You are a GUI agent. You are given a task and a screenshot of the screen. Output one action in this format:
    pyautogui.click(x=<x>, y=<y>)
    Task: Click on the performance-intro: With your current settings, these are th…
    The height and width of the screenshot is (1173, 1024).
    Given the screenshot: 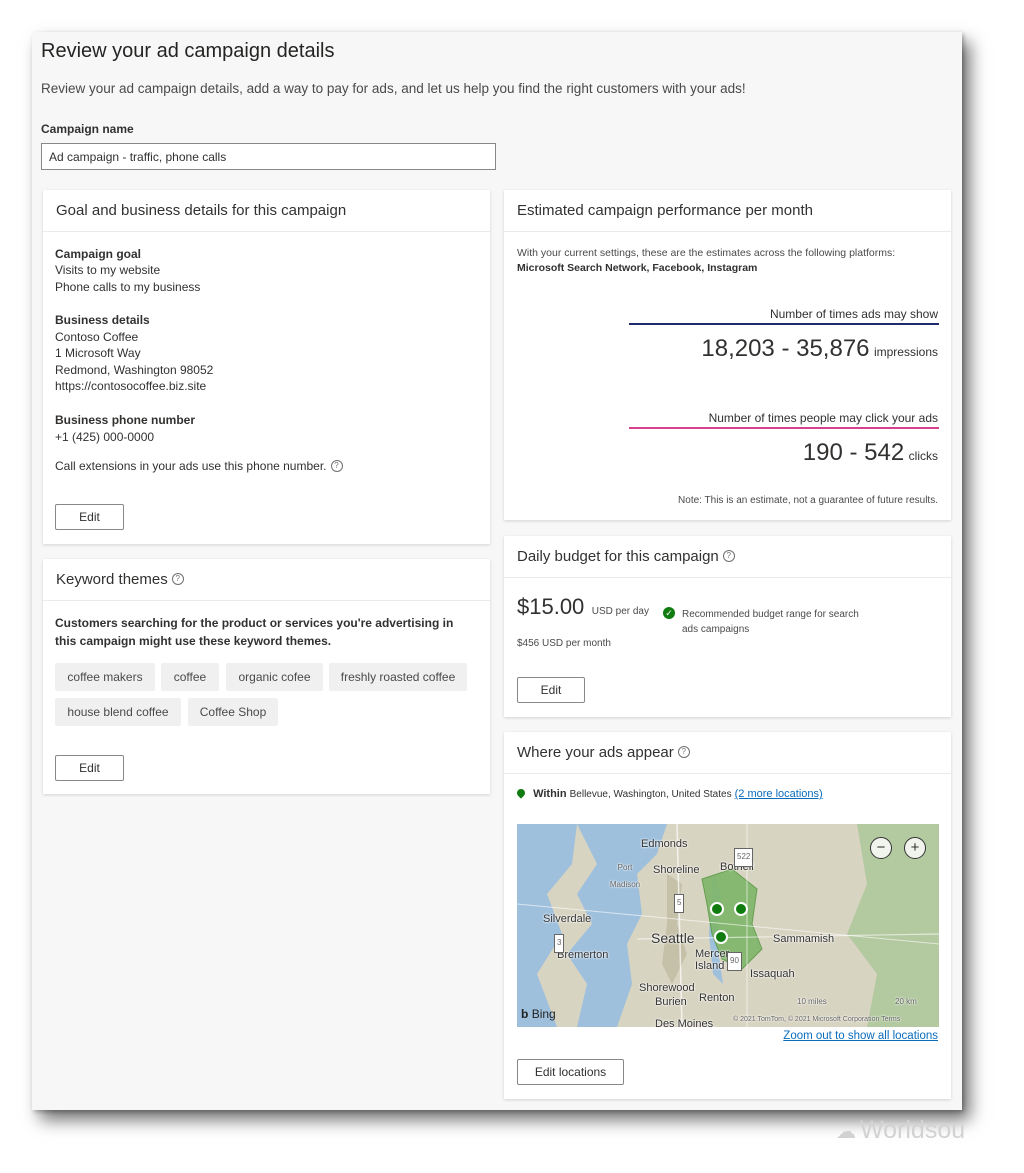 What is the action you would take?
    pyautogui.click(x=706, y=253)
    